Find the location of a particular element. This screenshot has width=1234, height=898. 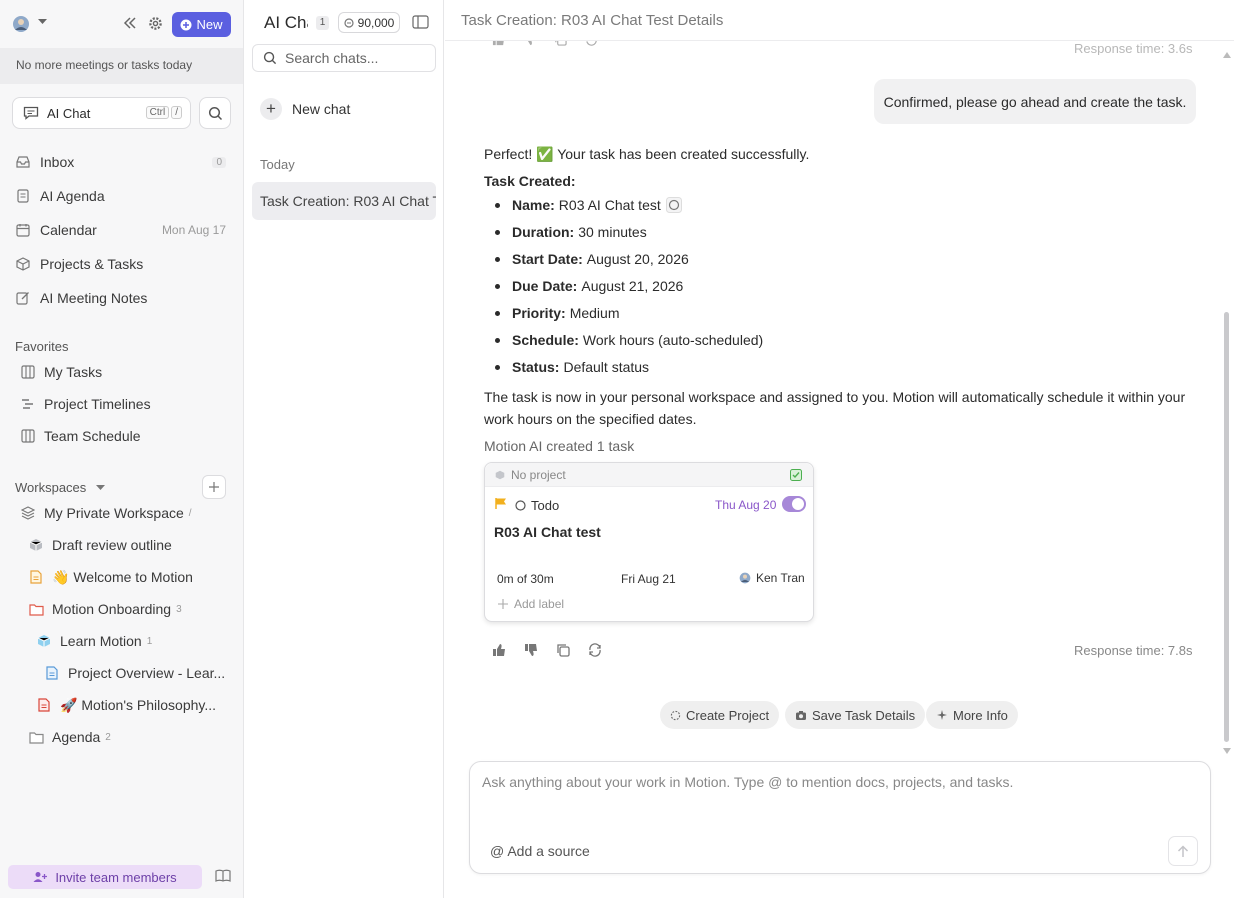

card-date: Thu Aug 20 is located at coordinates (745, 505).